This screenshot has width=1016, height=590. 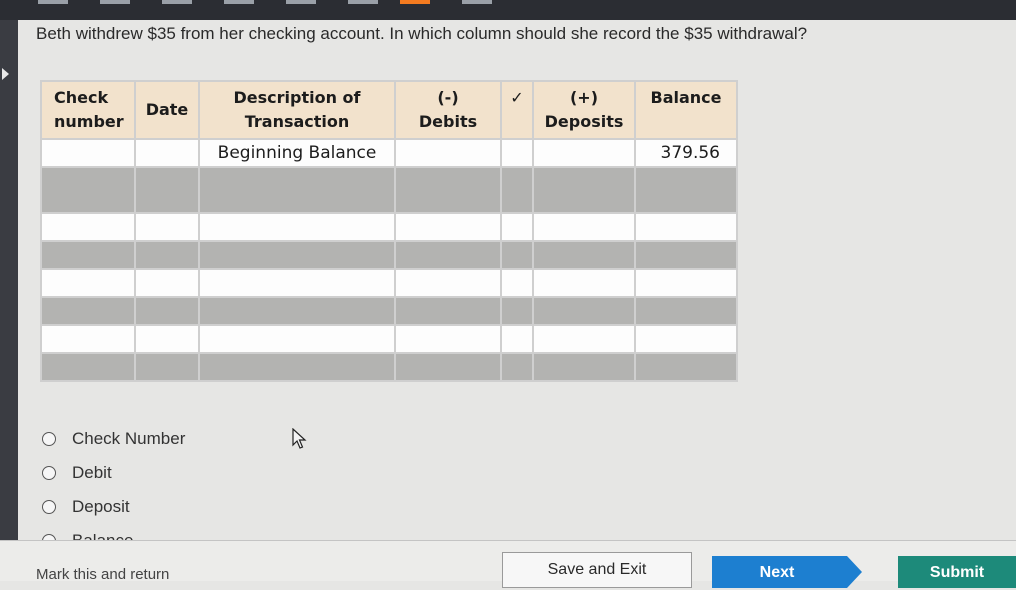 What do you see at coordinates (5, 74) in the screenshot?
I see `triangle-marker-icon` at bounding box center [5, 74].